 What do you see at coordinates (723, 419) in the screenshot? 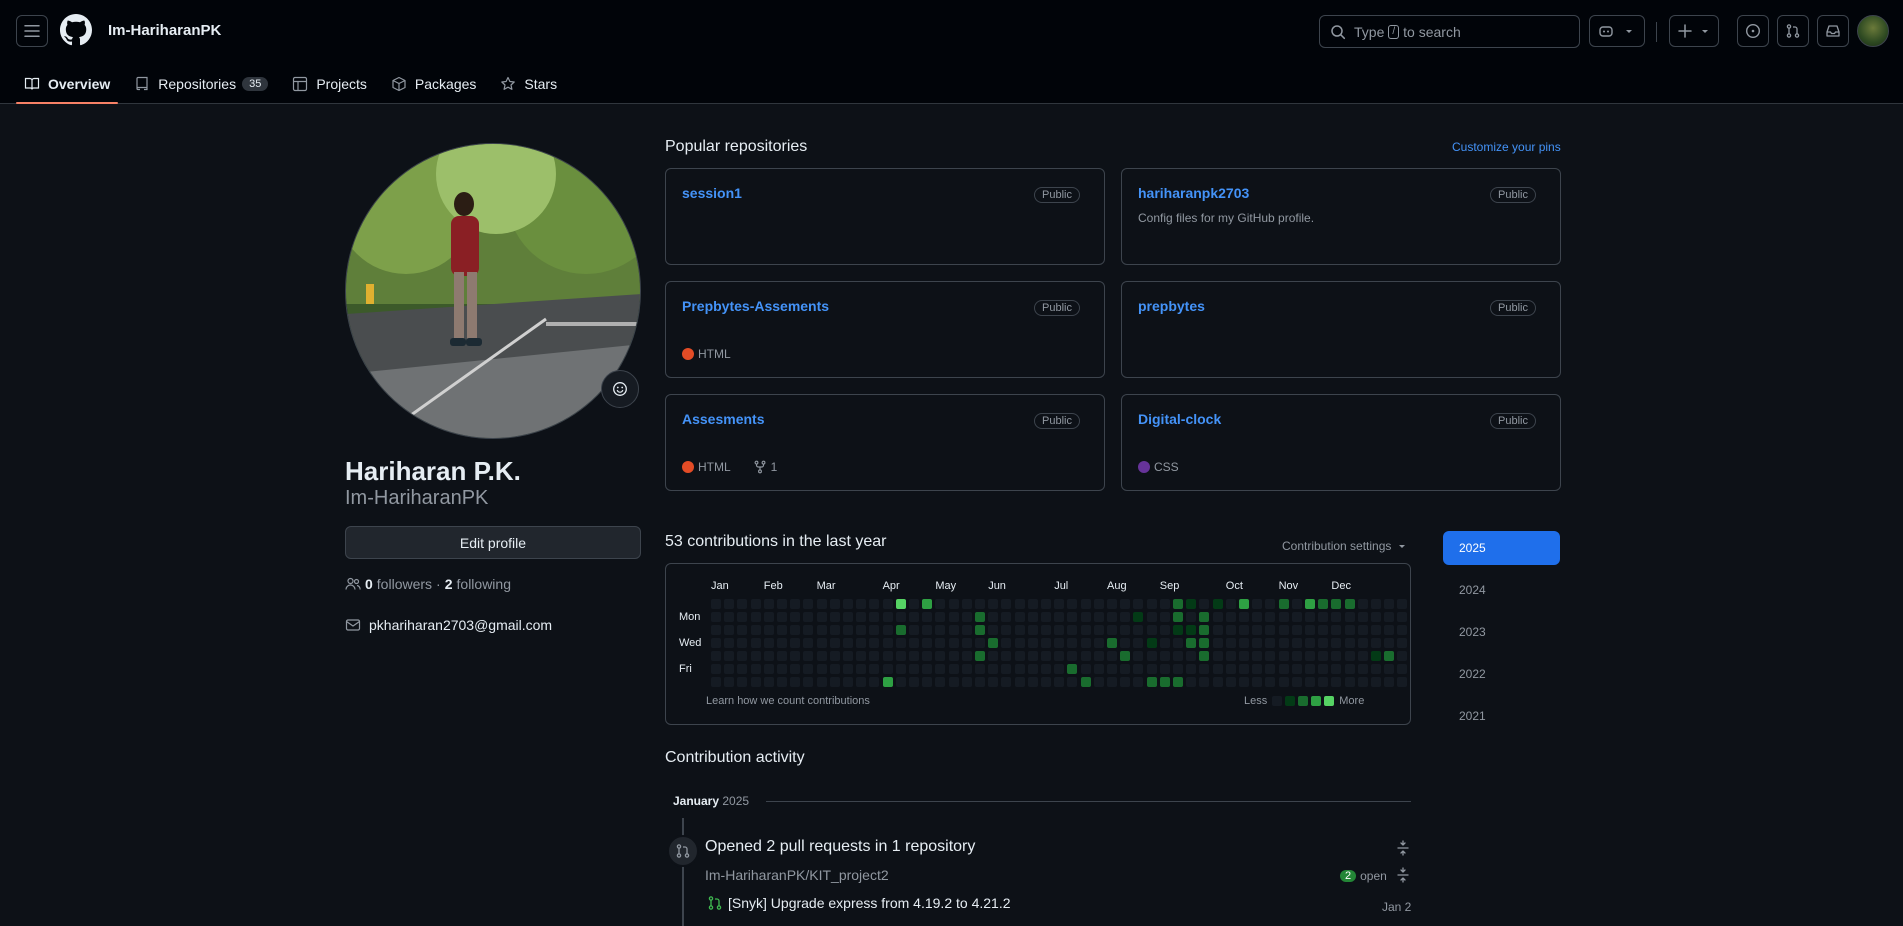
I see `repo-name-link: Assesments` at bounding box center [723, 419].